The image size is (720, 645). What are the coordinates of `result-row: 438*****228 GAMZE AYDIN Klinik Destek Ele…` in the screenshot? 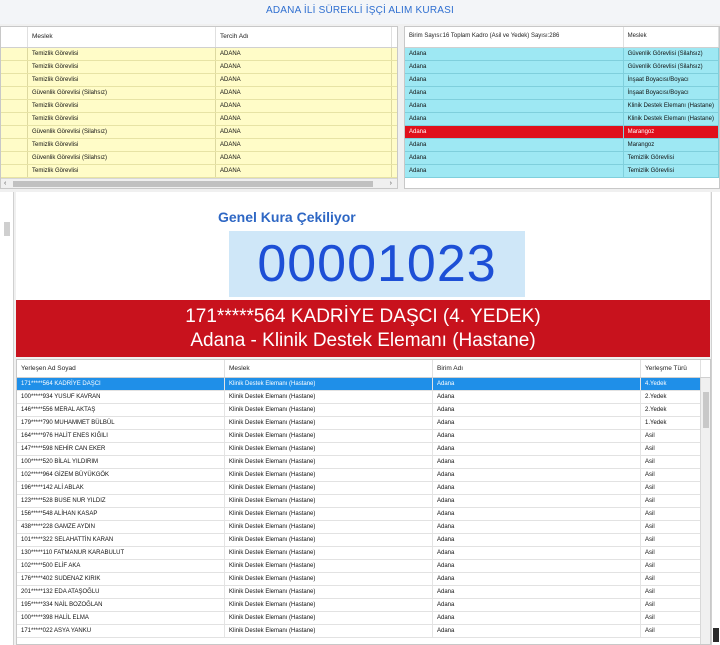 It's located at (363, 527).